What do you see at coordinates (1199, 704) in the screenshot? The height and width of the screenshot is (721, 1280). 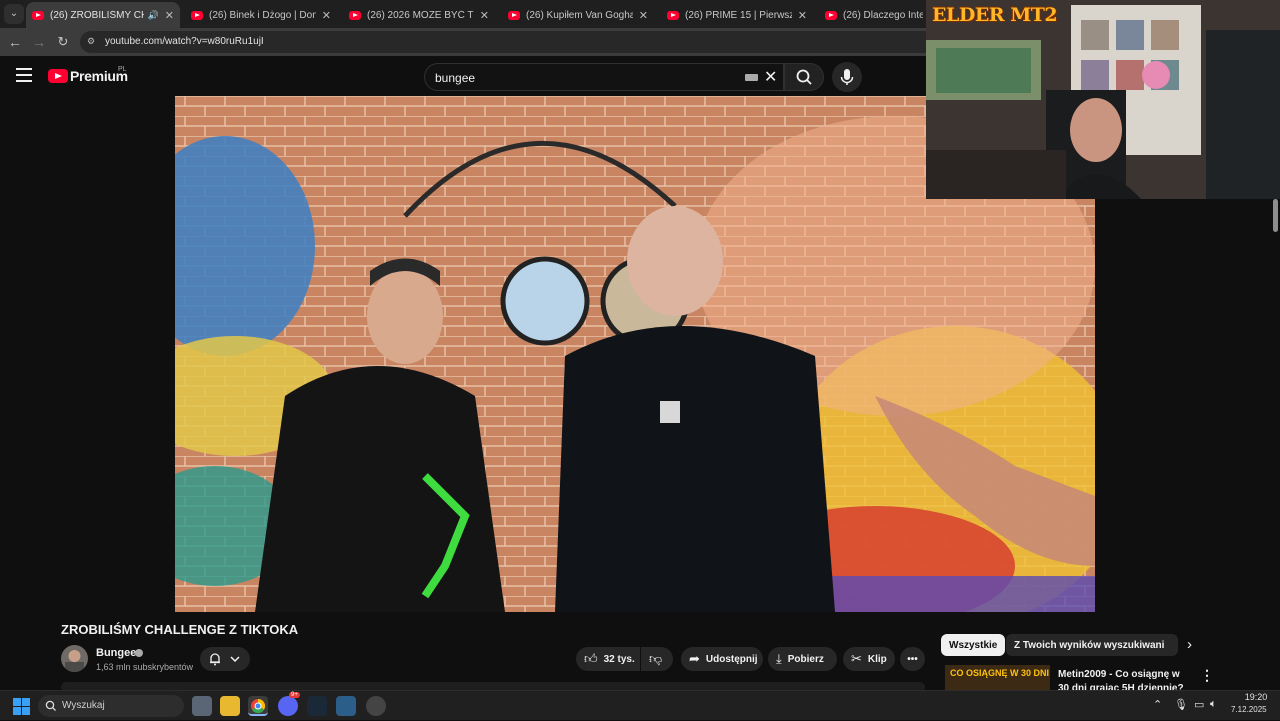 I see `network-icon: ▭` at bounding box center [1199, 704].